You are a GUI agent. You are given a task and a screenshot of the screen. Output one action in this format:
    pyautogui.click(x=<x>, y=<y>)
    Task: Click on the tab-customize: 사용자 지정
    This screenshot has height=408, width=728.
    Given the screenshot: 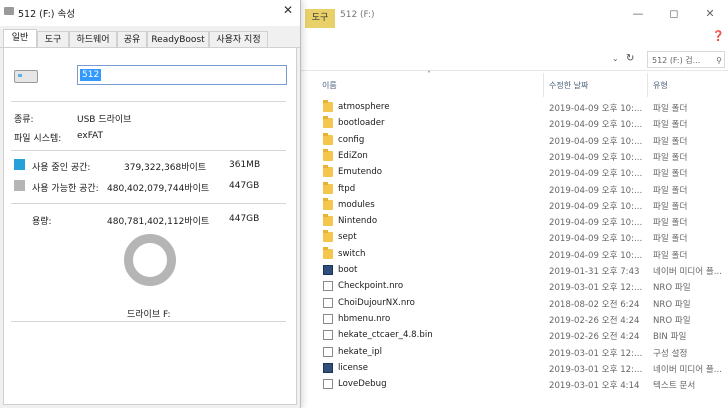 What is the action you would take?
    pyautogui.click(x=238, y=39)
    